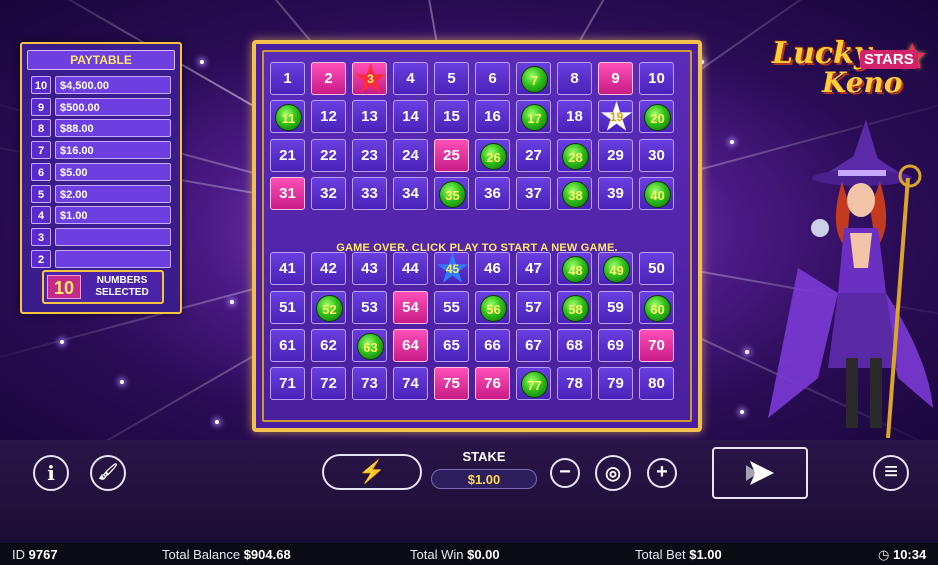  Describe the element at coordinates (533, 307) in the screenshot. I see `keno-number-cell: 57` at that location.